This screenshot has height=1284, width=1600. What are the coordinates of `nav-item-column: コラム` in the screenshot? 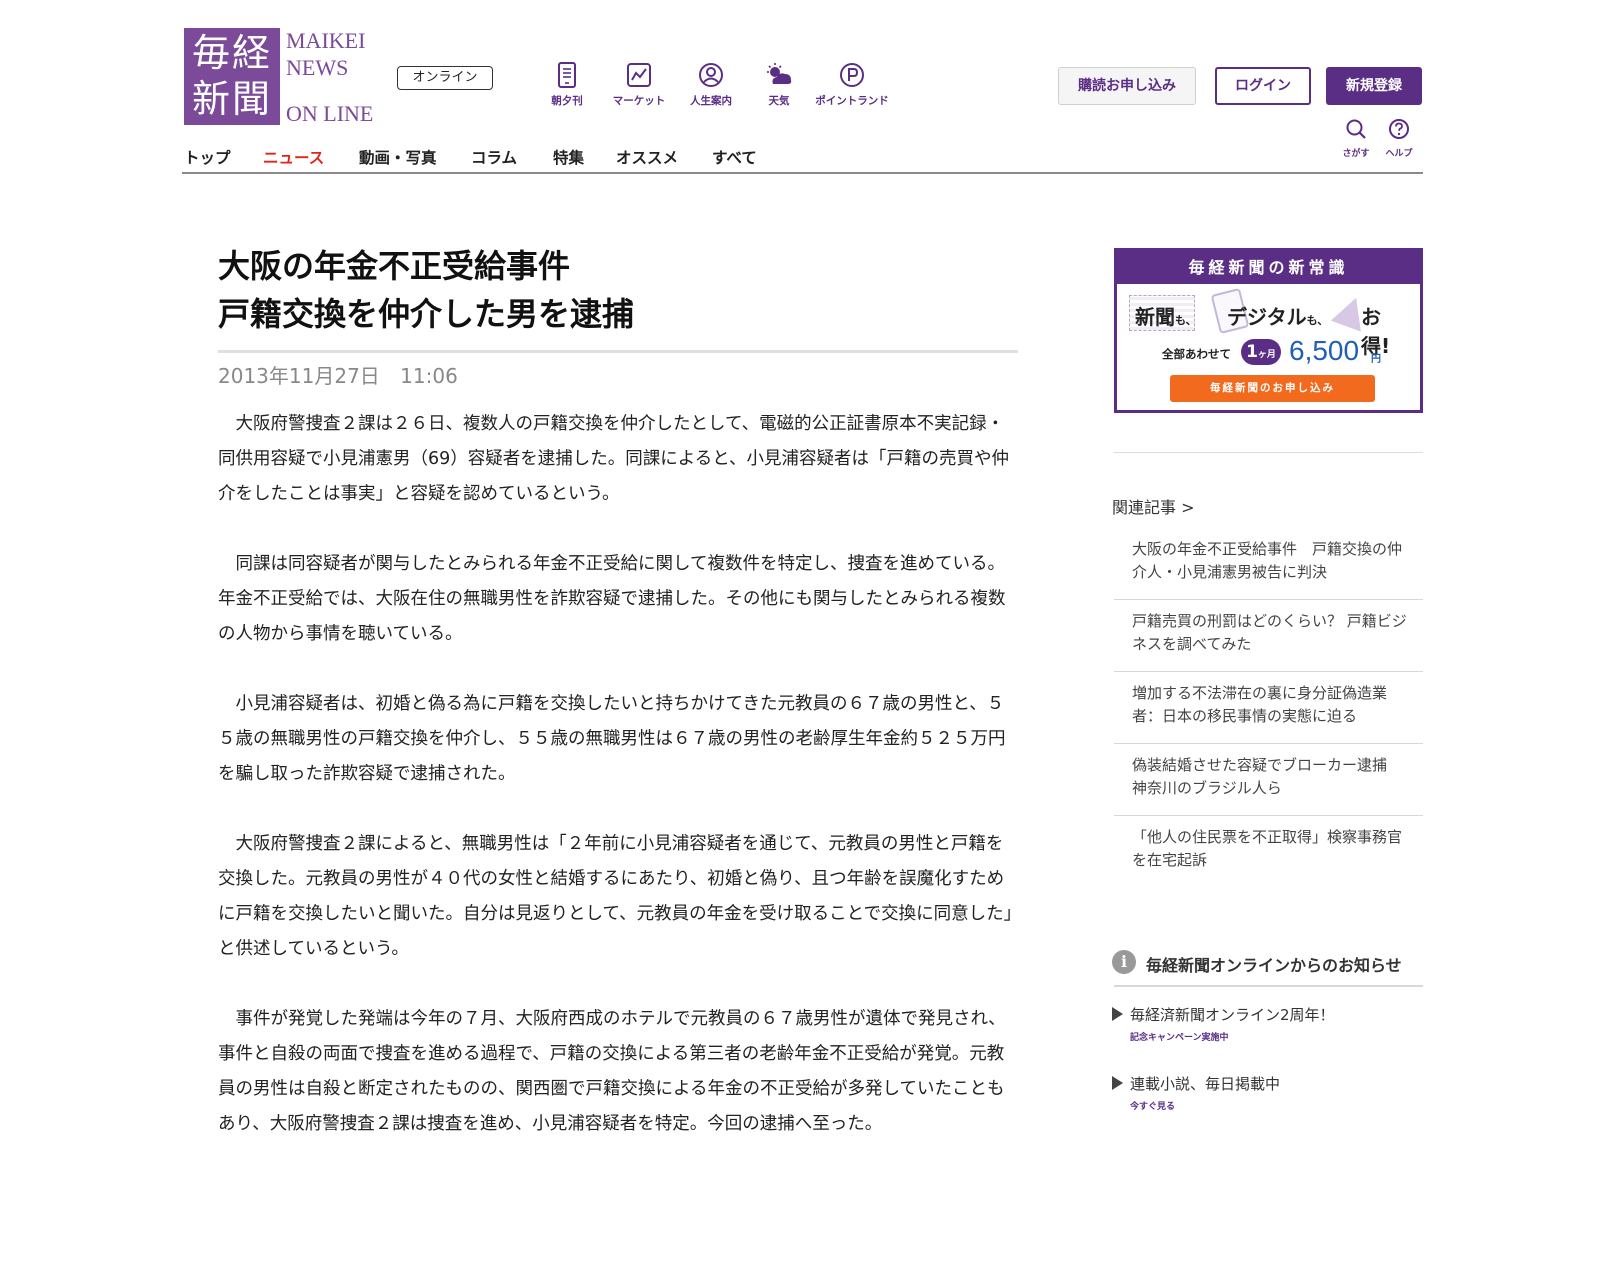 It's located at (494, 157).